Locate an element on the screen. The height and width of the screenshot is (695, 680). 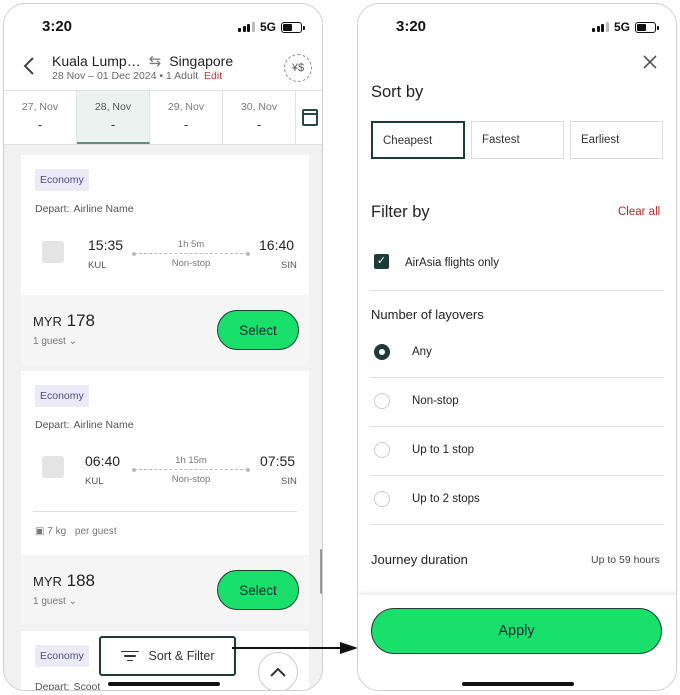
calendar-button is located at coordinates (309, 117).